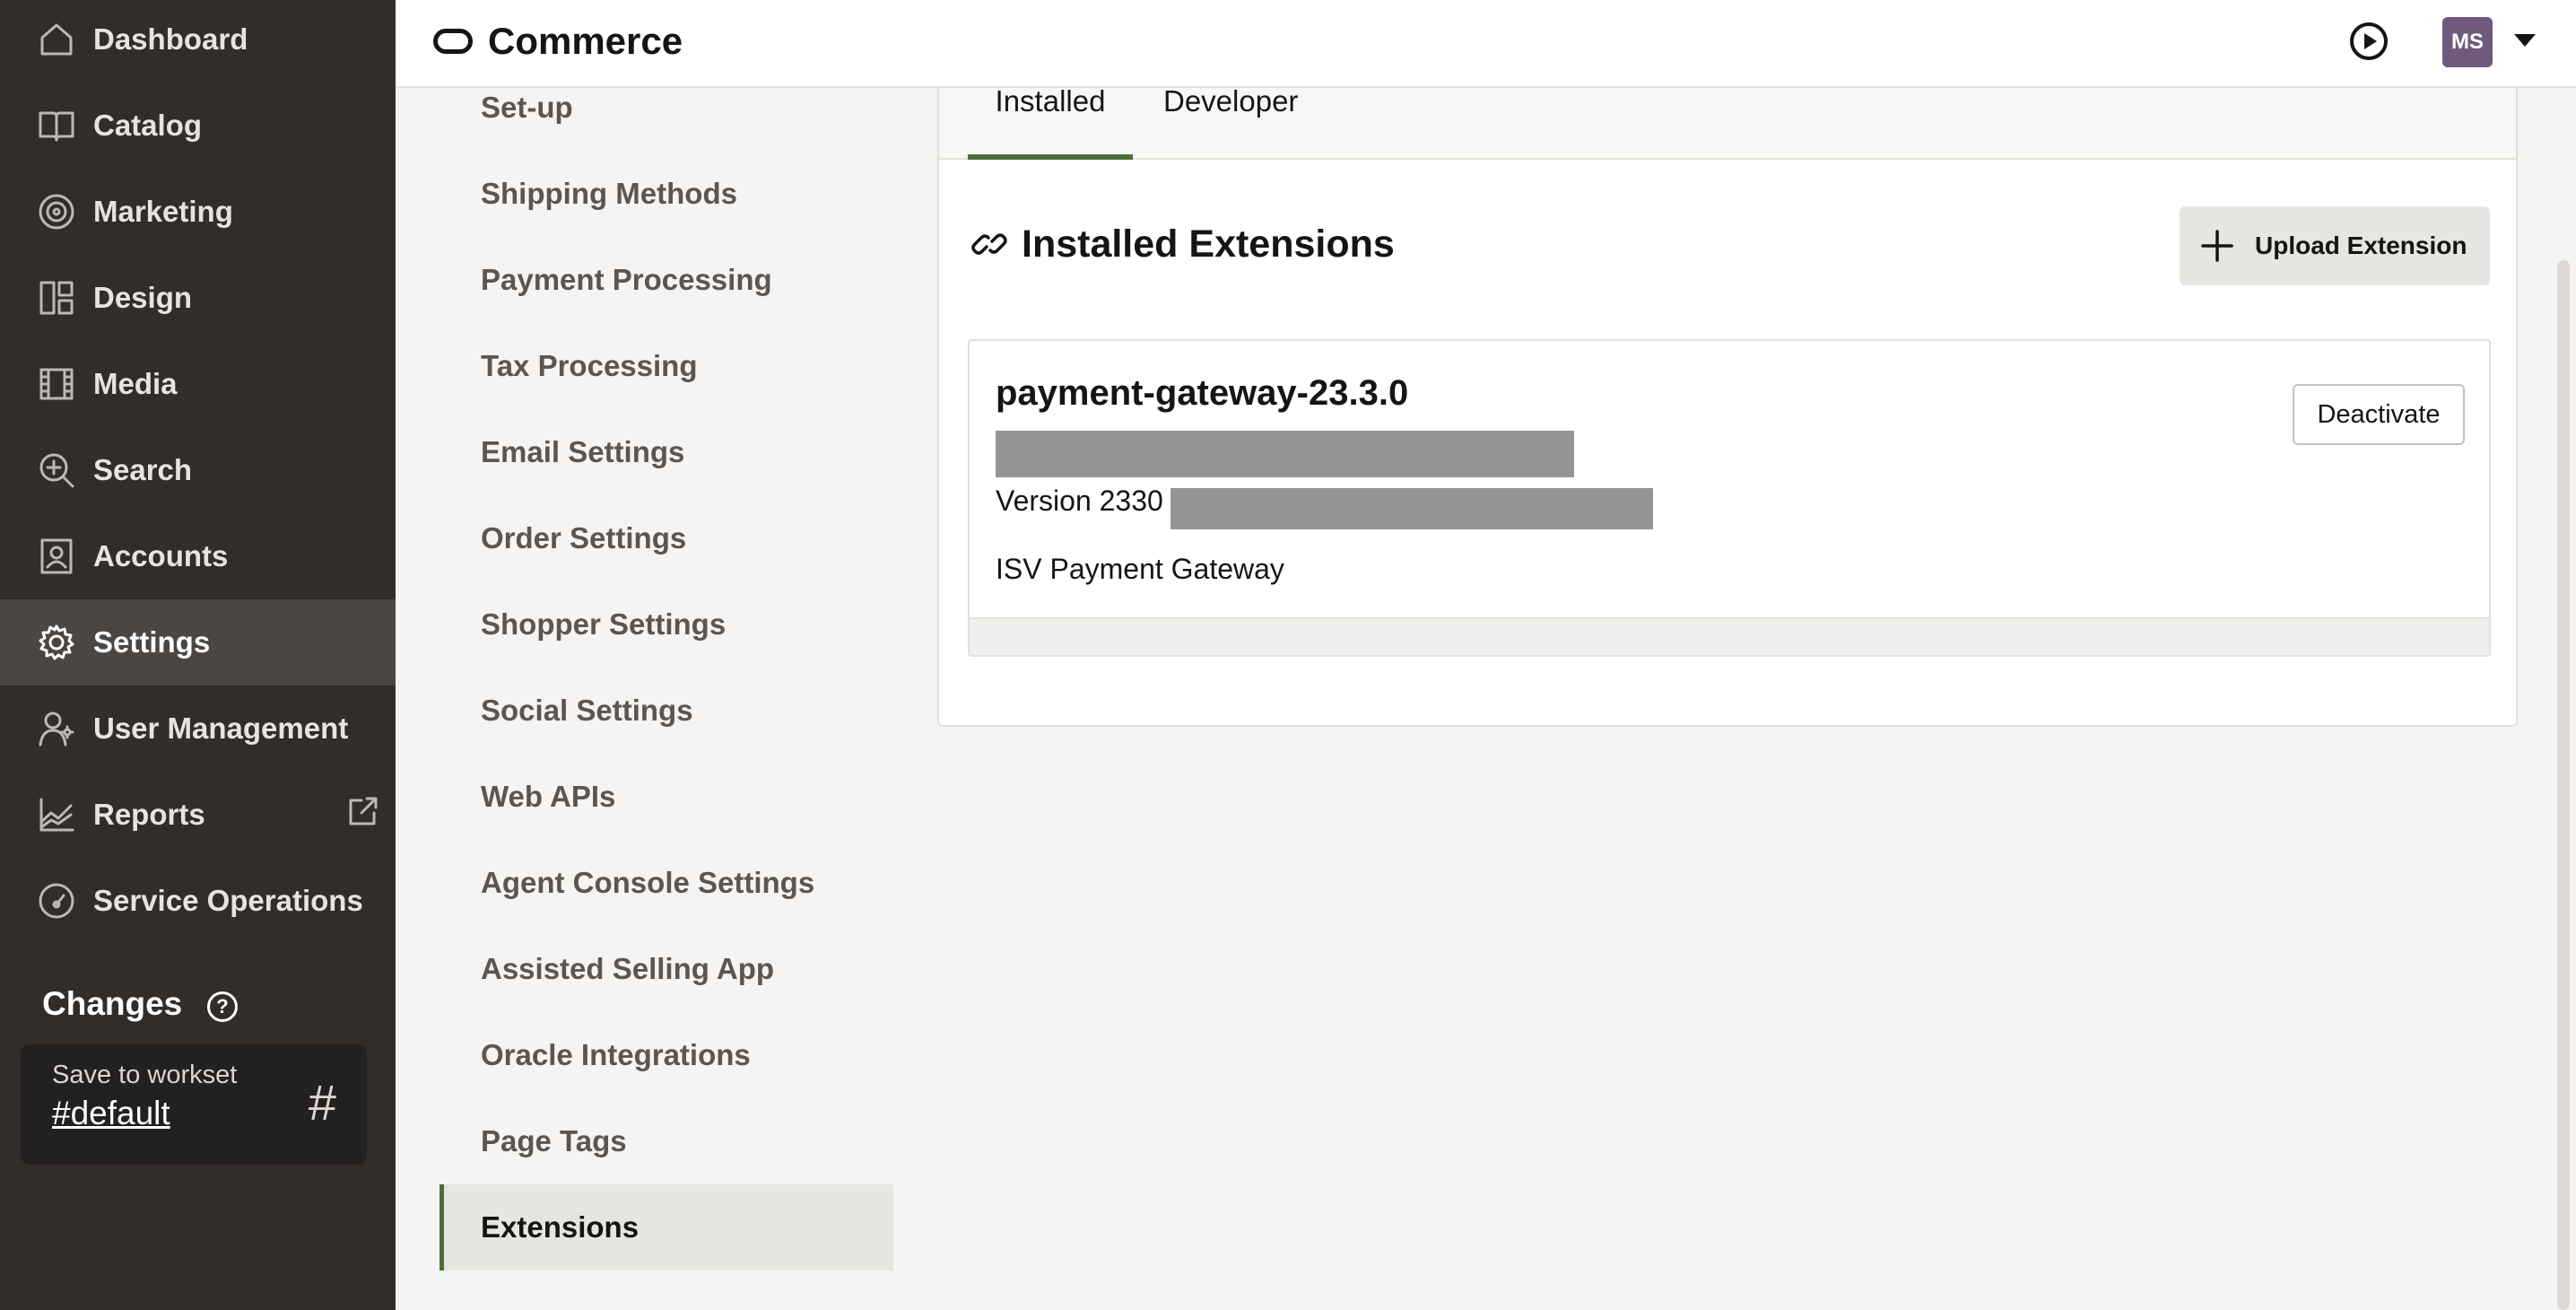 This screenshot has width=2576, height=1310. What do you see at coordinates (194, 1104) in the screenshot?
I see `workset-selector: Save to workset #default #` at bounding box center [194, 1104].